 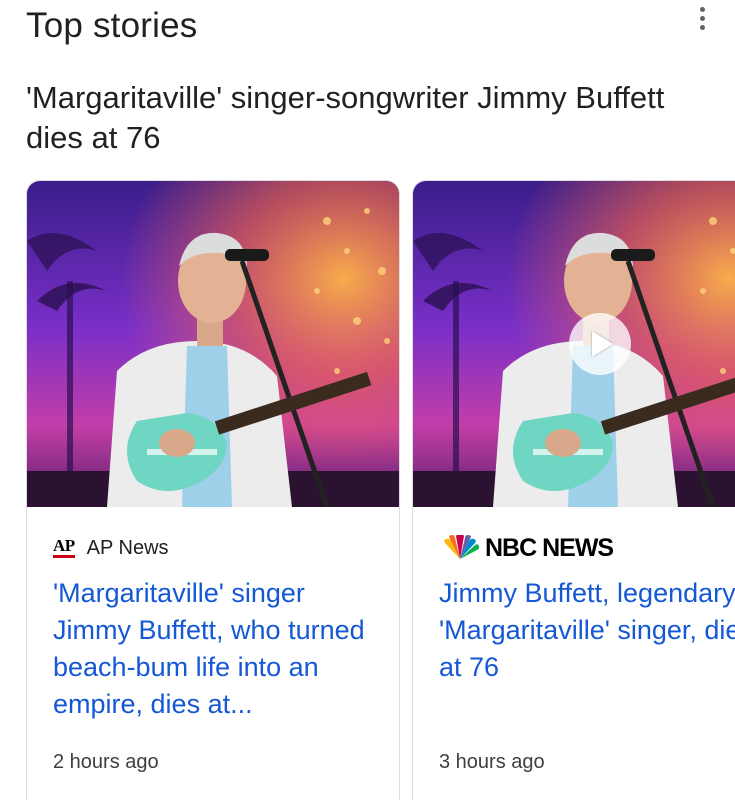 What do you see at coordinates (462, 547) in the screenshot?
I see `nbc-peacock-icon` at bounding box center [462, 547].